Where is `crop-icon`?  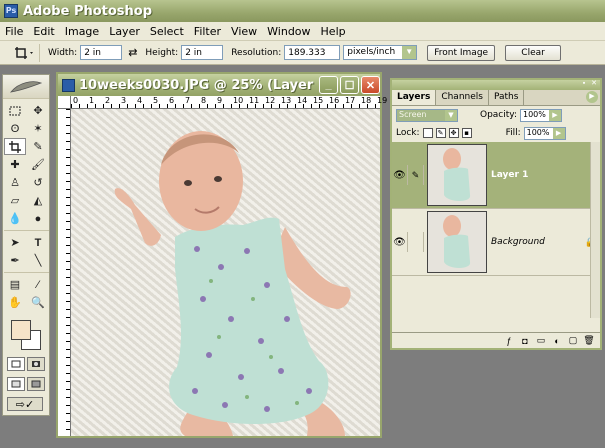
crop-icon is located at coordinates (23, 52).